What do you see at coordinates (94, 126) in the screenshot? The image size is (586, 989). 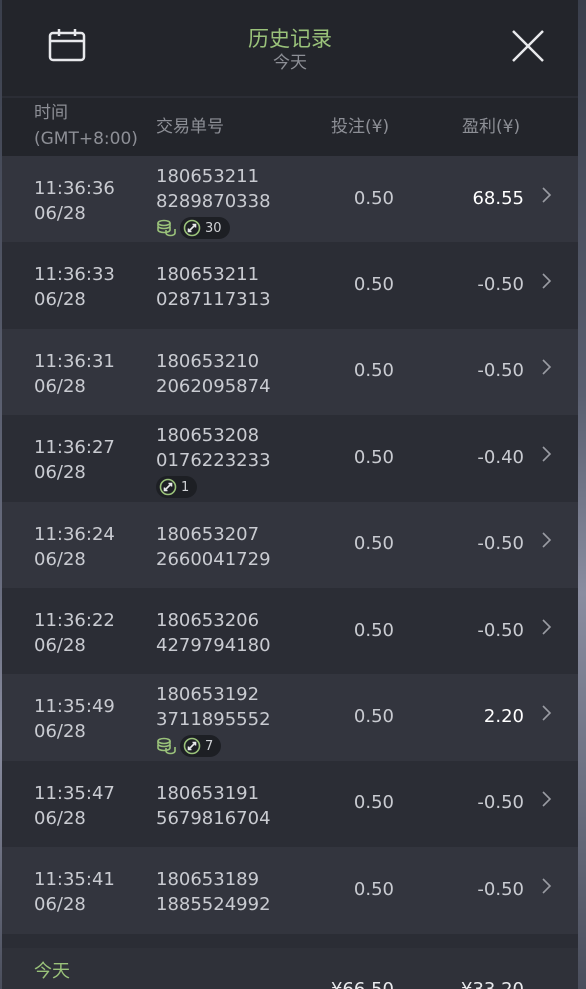 I see `column-header-time: 时间 (GMT+8:00)` at bounding box center [94, 126].